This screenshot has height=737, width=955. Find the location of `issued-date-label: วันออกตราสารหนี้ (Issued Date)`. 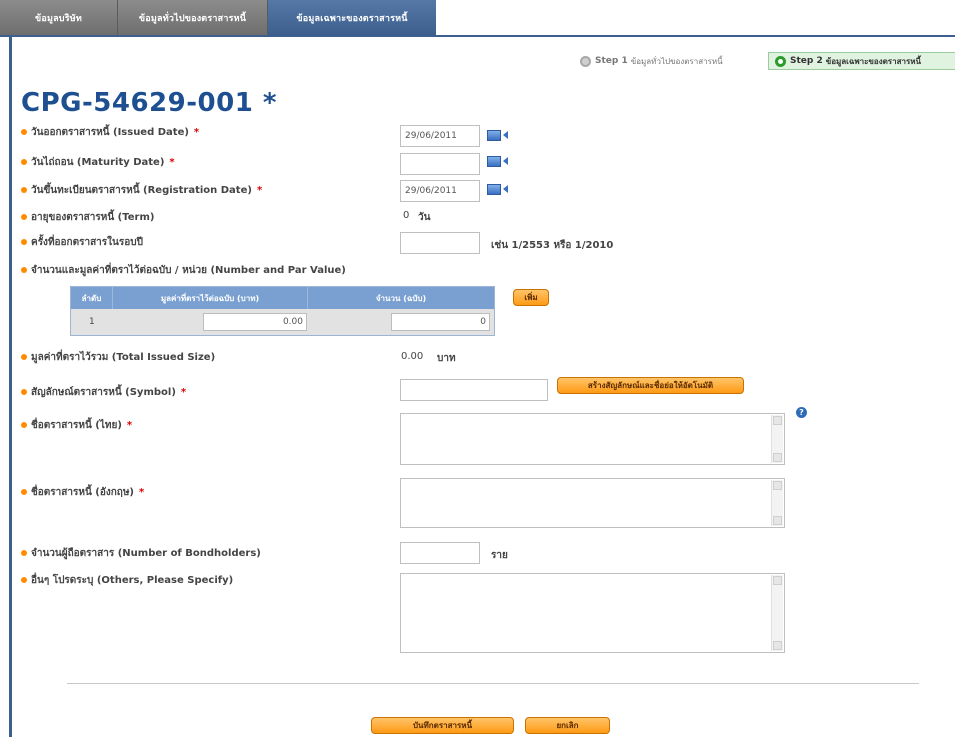

issued-date-label: วันออกตราสารหนี้ (Issued Date) is located at coordinates (110, 132).